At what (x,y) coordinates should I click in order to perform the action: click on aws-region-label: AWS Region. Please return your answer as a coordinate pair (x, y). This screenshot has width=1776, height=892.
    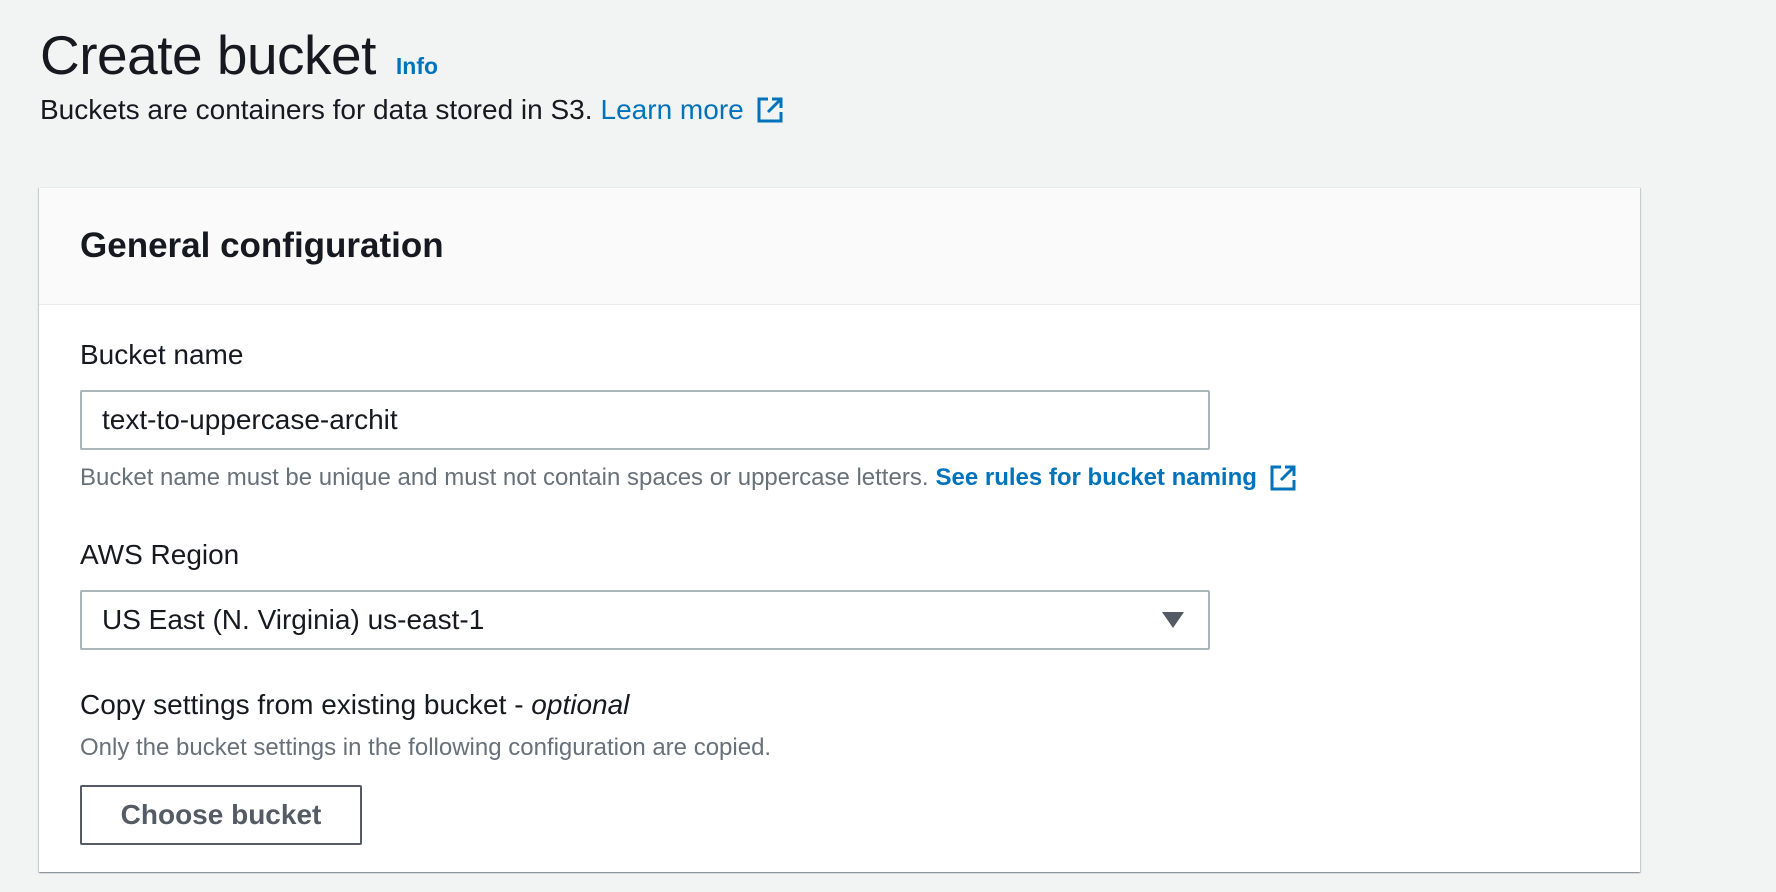
    Looking at the image, I should click on (160, 554).